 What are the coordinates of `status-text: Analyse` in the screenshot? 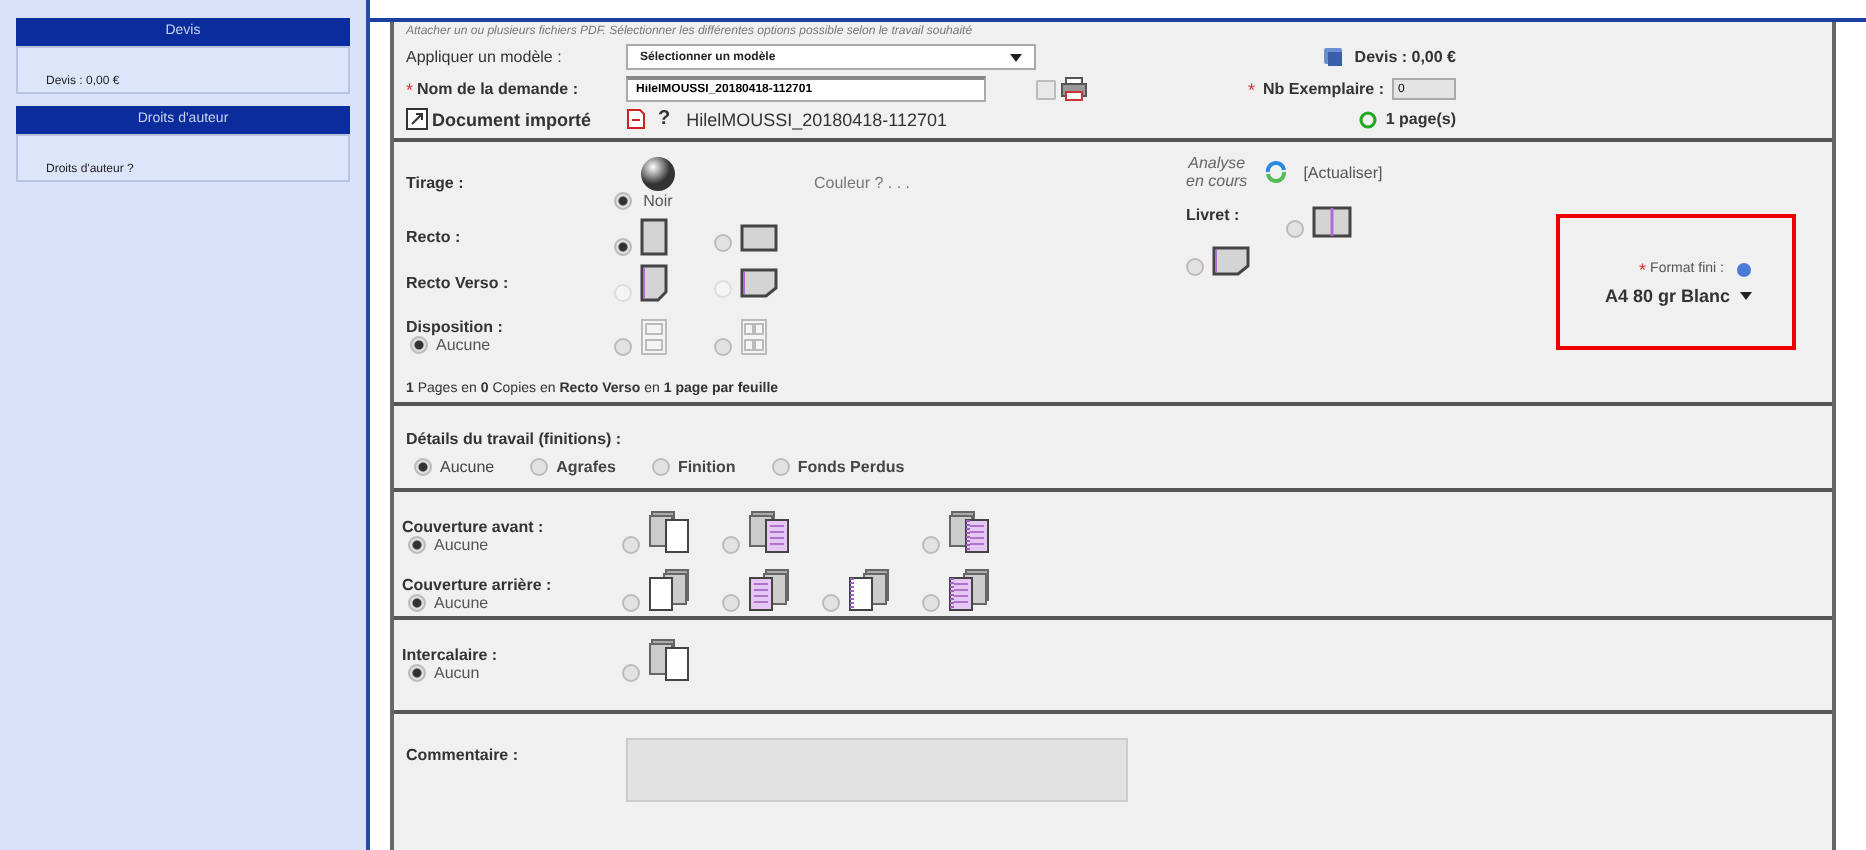 It's located at (1217, 163).